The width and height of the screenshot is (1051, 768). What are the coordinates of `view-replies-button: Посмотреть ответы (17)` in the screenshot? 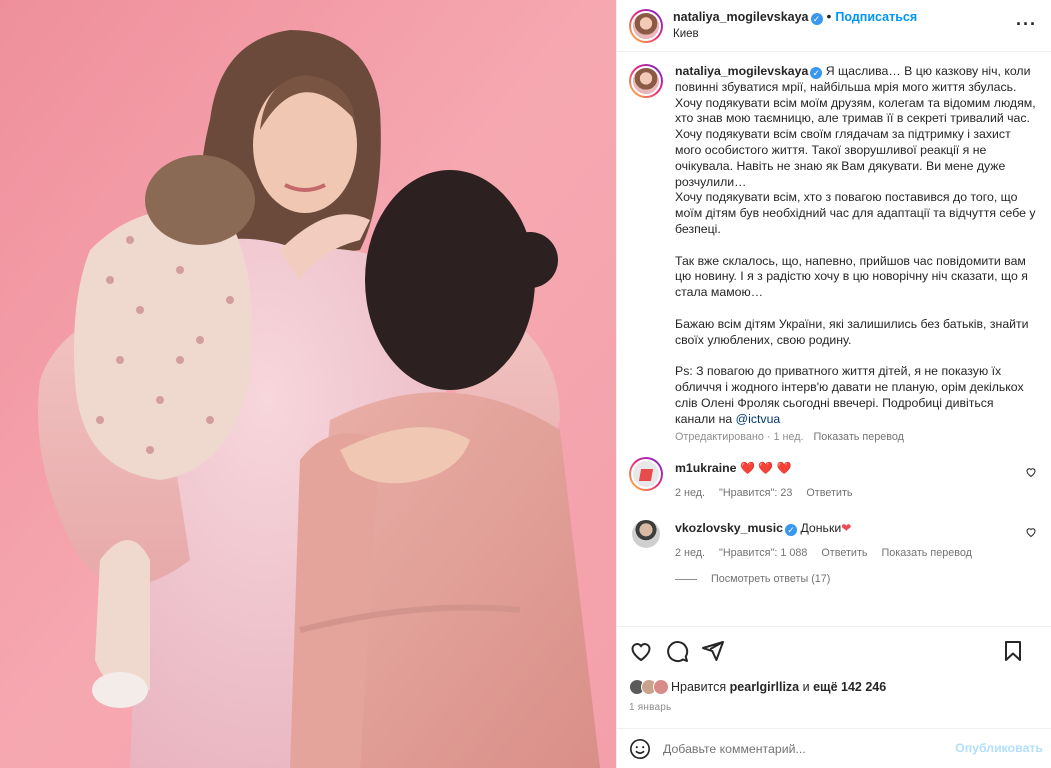 It's located at (857, 579).